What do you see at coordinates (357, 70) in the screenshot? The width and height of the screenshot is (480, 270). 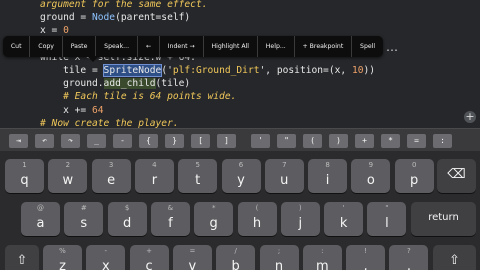 I see `code-token: 10` at bounding box center [357, 70].